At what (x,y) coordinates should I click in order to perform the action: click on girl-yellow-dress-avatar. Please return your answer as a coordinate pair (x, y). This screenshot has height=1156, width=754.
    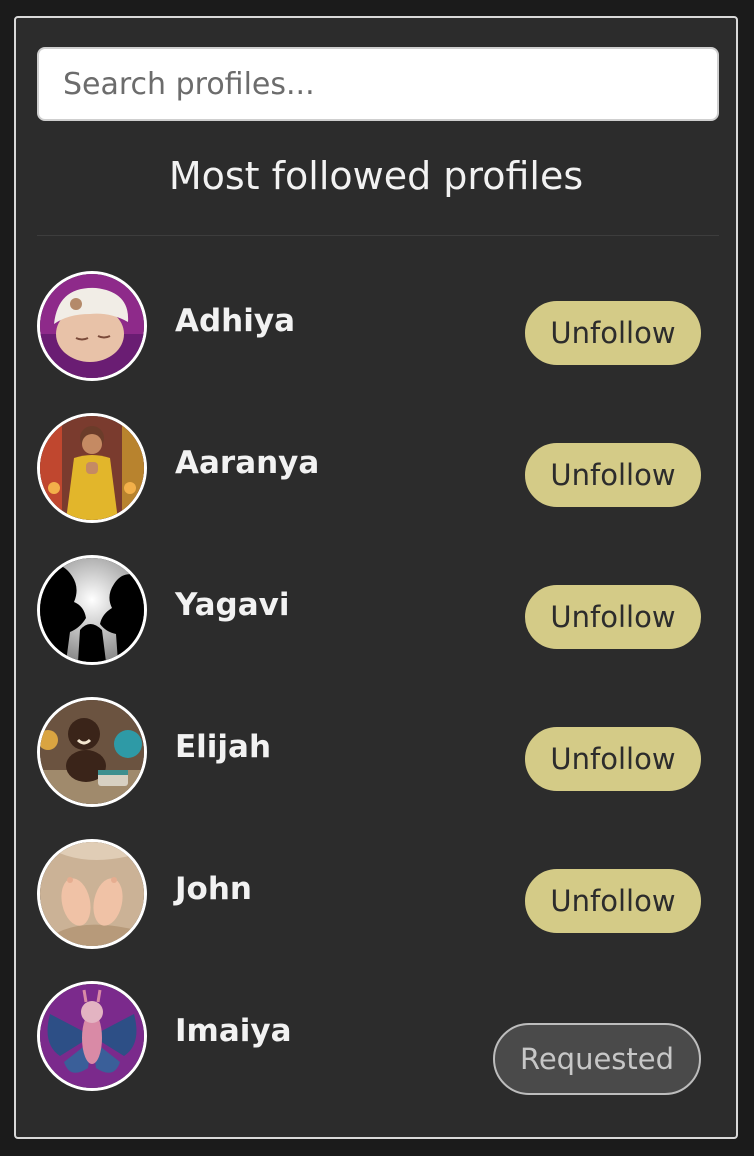
    Looking at the image, I should click on (92, 468).